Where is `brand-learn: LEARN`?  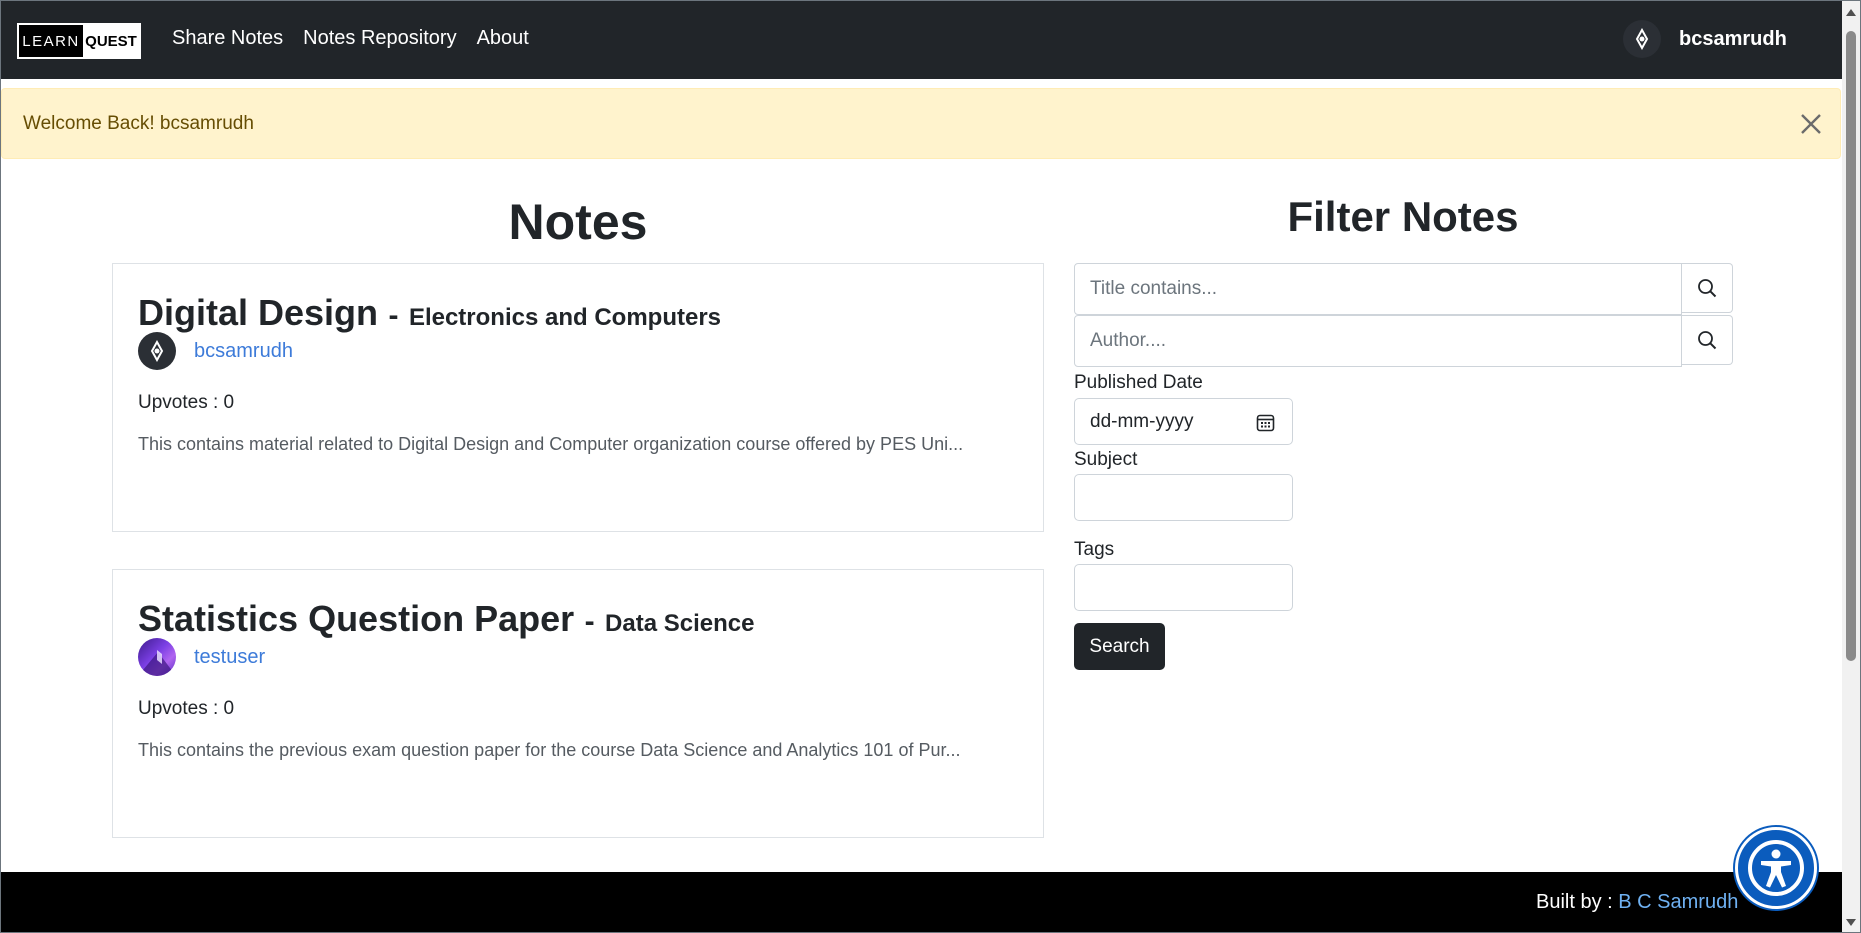 brand-learn: LEARN is located at coordinates (51, 41).